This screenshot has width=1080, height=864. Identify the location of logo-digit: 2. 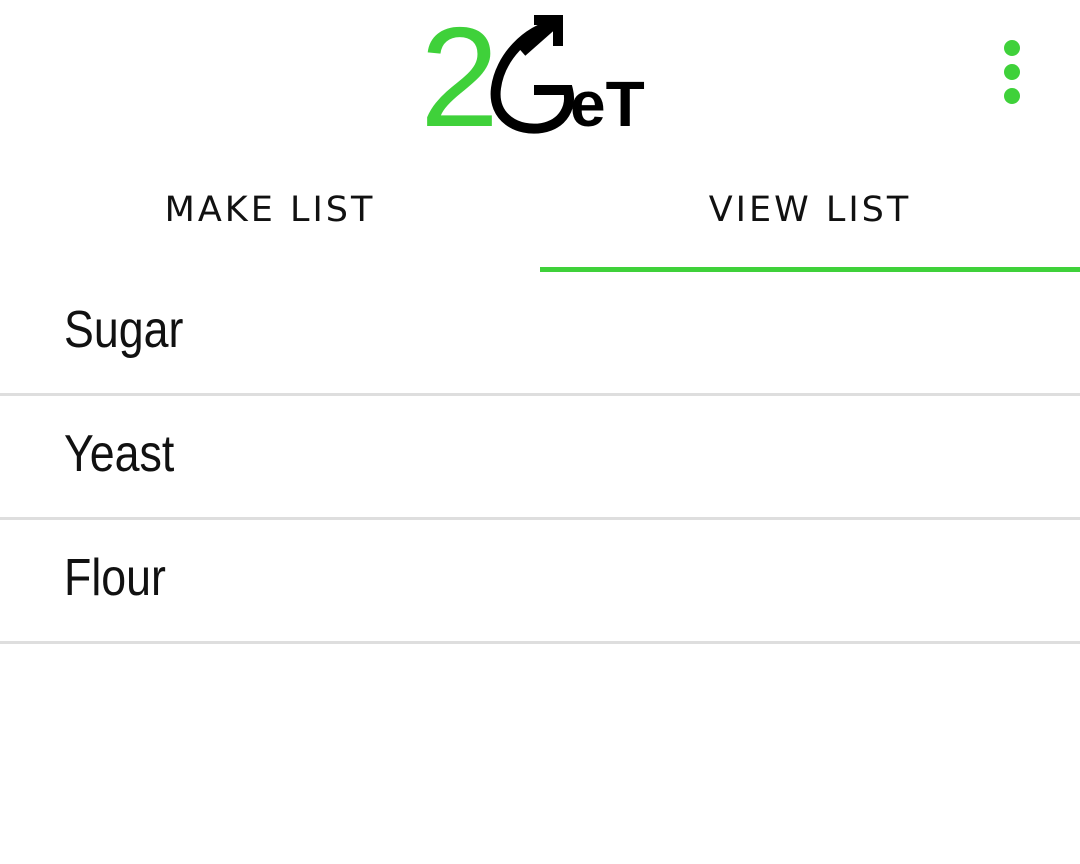
(459, 74).